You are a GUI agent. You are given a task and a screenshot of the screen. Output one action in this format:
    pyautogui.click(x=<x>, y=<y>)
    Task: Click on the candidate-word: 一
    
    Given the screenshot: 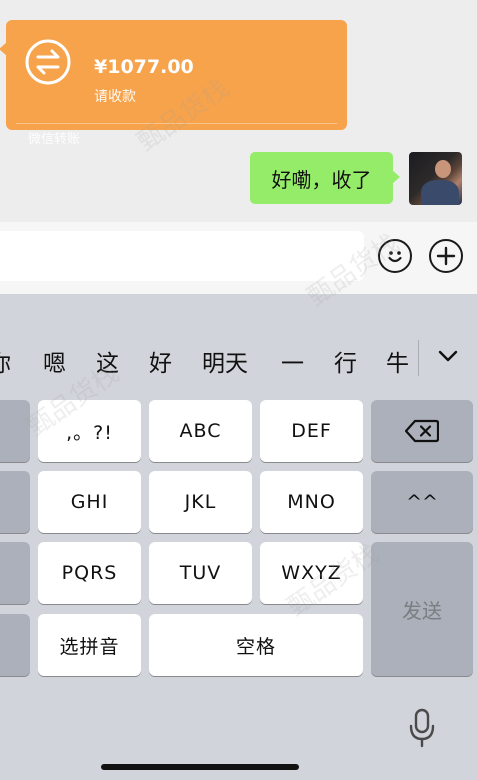 What is the action you would take?
    pyautogui.click(x=292, y=360)
    